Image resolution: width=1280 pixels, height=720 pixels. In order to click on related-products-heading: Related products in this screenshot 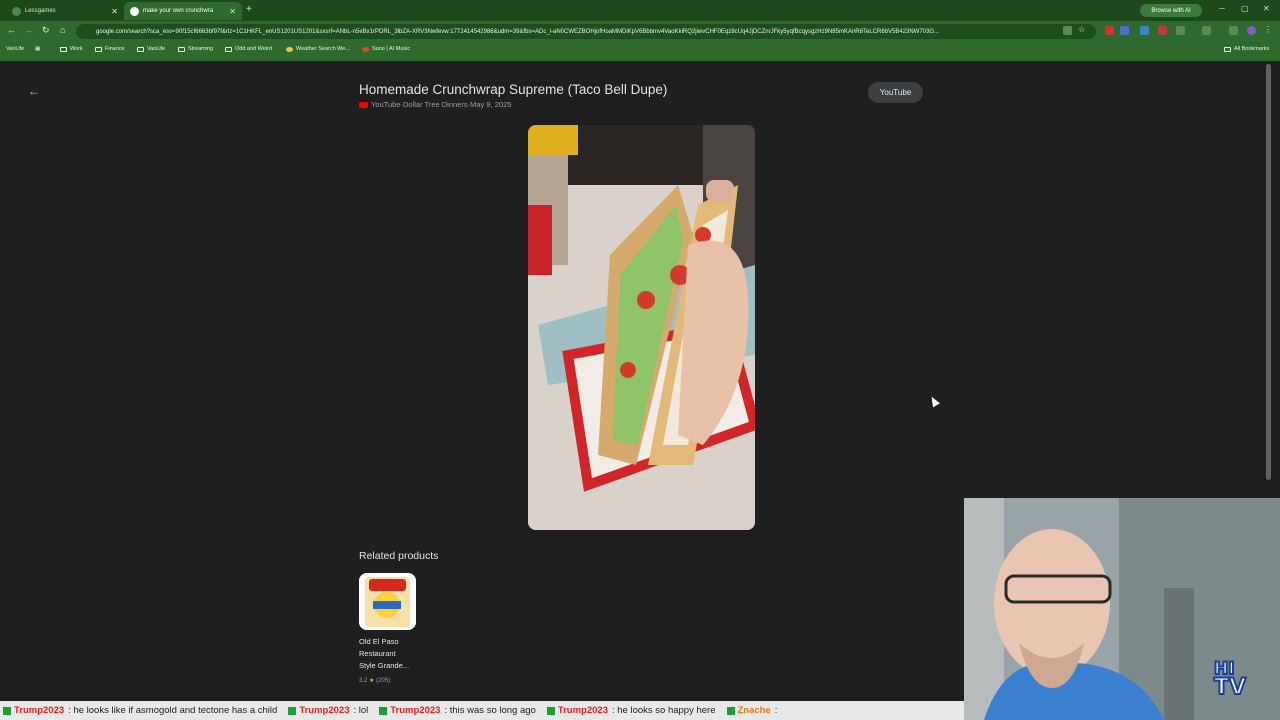, I will do `click(399, 556)`.